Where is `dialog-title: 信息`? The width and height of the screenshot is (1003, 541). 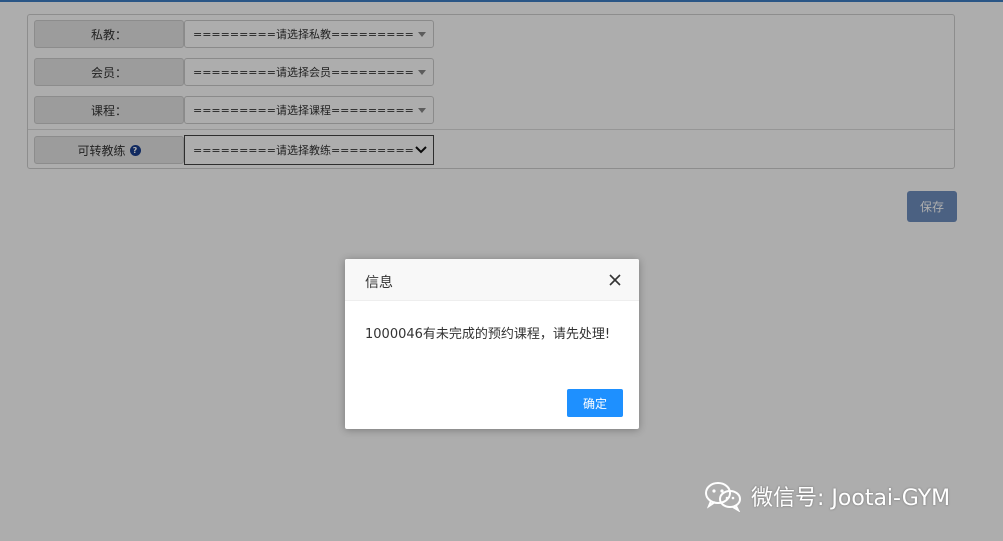 dialog-title: 信息 is located at coordinates (379, 283).